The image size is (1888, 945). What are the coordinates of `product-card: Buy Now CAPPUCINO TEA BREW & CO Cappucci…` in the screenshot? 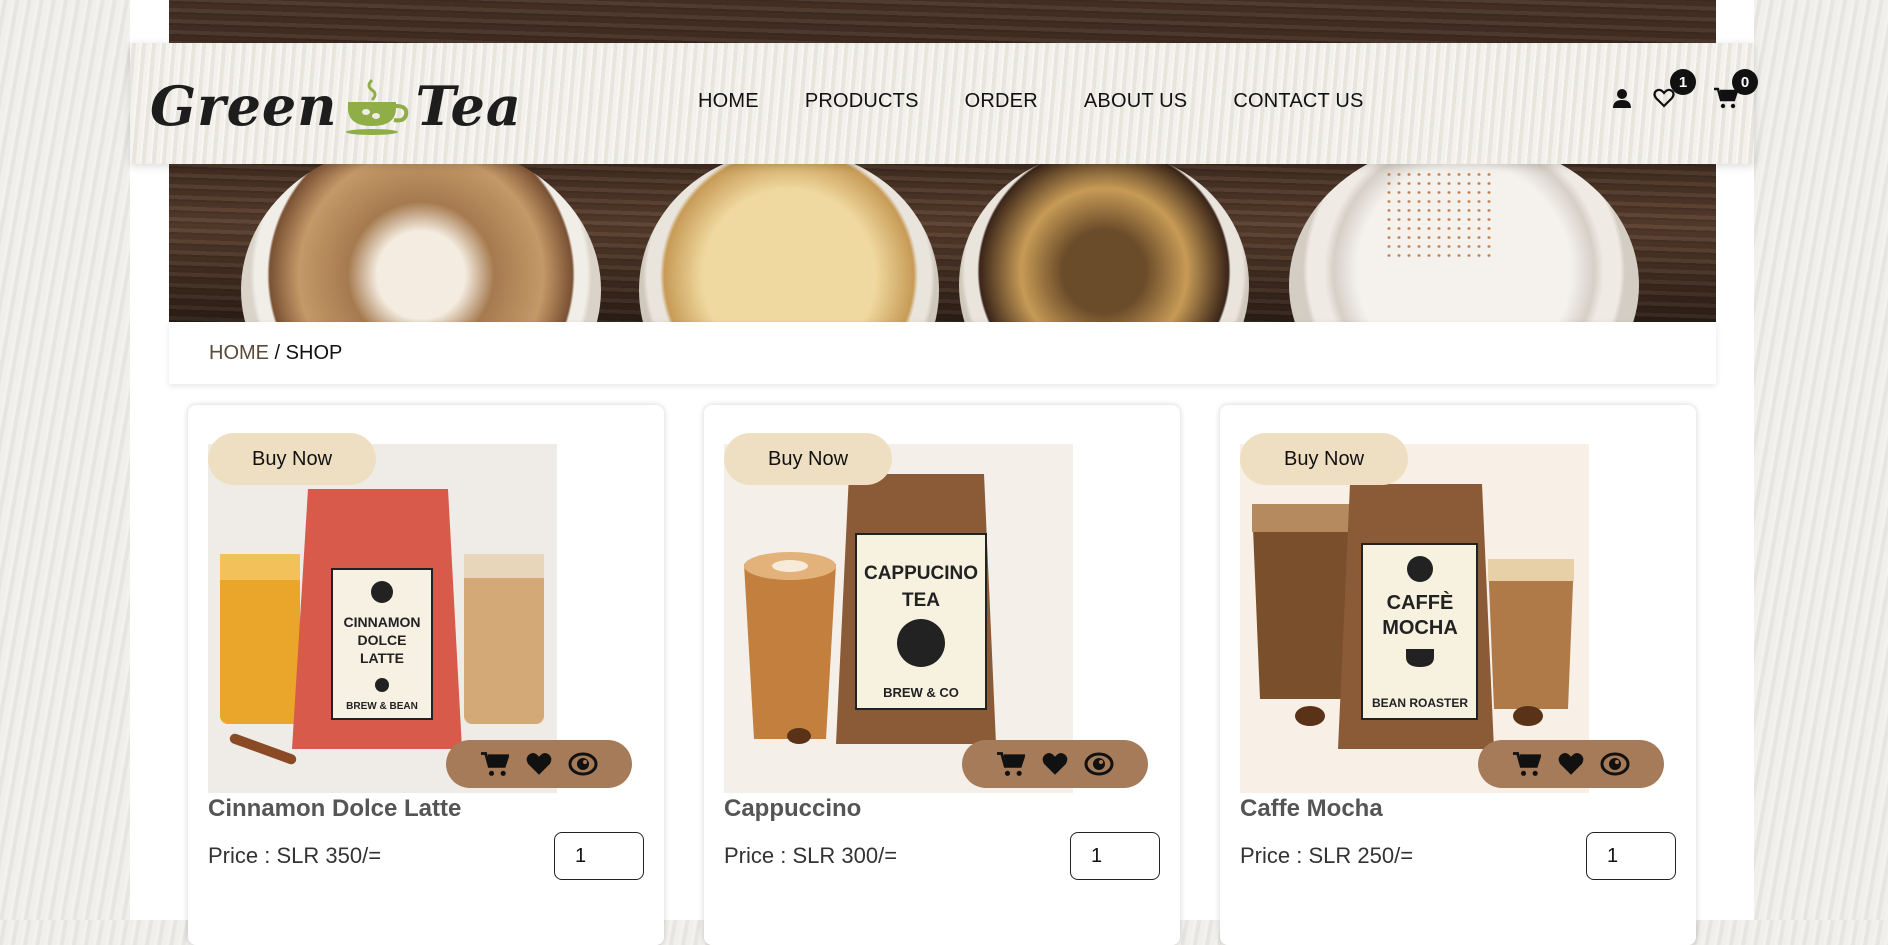 It's located at (942, 675).